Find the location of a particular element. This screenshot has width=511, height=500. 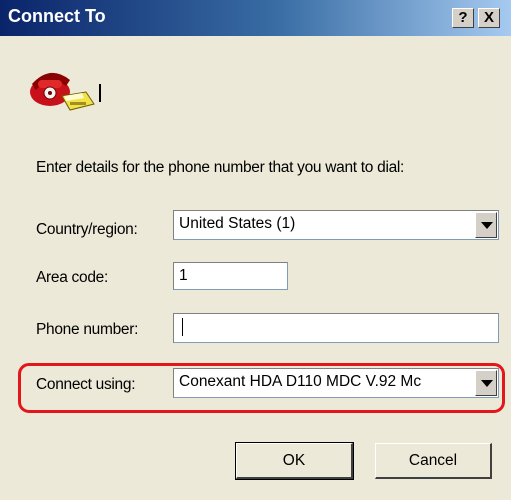

area-code-label: Area code: is located at coordinates (72, 277).